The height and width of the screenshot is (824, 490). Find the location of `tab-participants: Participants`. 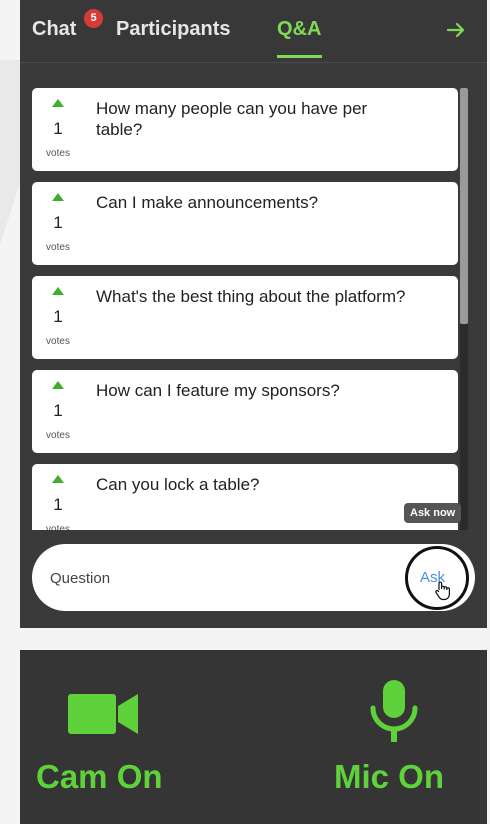

tab-participants: Participants is located at coordinates (173, 29).